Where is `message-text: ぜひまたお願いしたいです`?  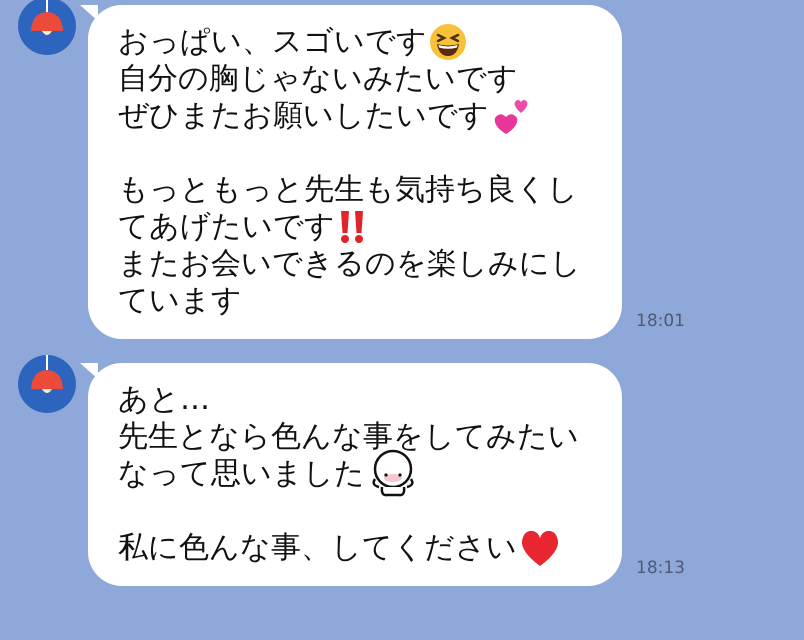
message-text: ぜひまたお願いしたいです is located at coordinates (303, 115).